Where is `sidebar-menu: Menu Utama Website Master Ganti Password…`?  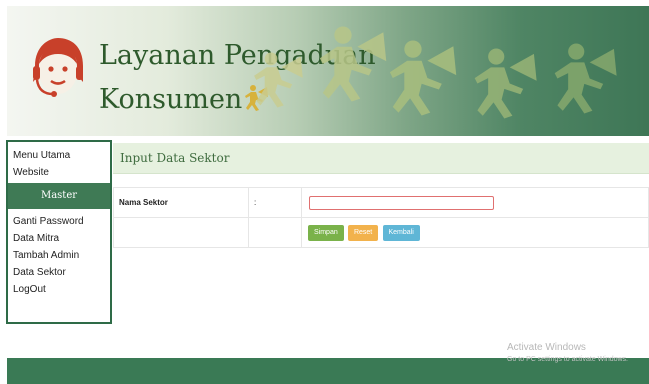 sidebar-menu: Menu Utama Website Master Ganti Password… is located at coordinates (59, 232).